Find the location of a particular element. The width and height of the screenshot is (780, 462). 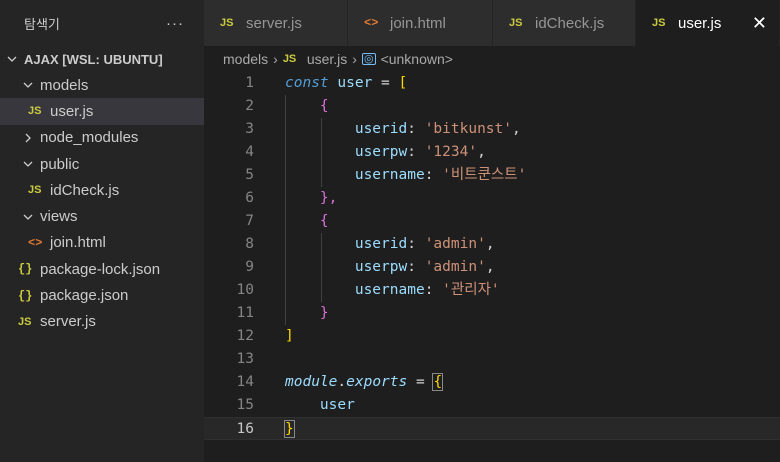

line-number: 9 is located at coordinates (249, 267).